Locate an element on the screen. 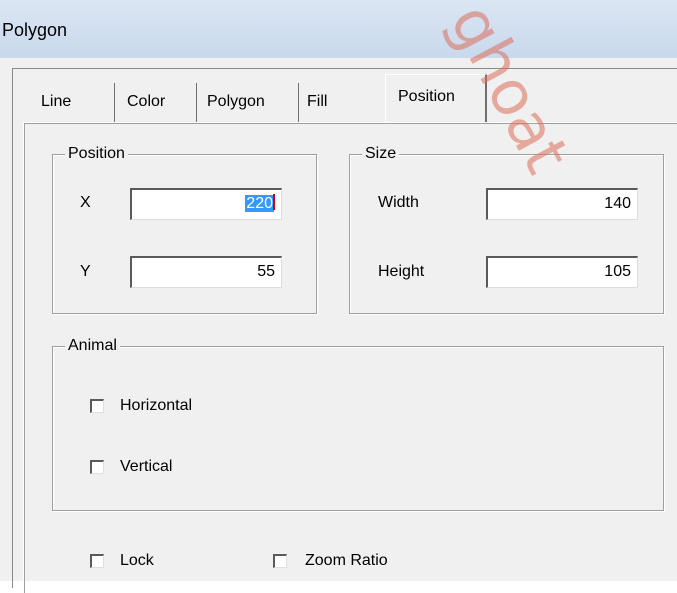  tab-color: Color is located at coordinates (156, 102).